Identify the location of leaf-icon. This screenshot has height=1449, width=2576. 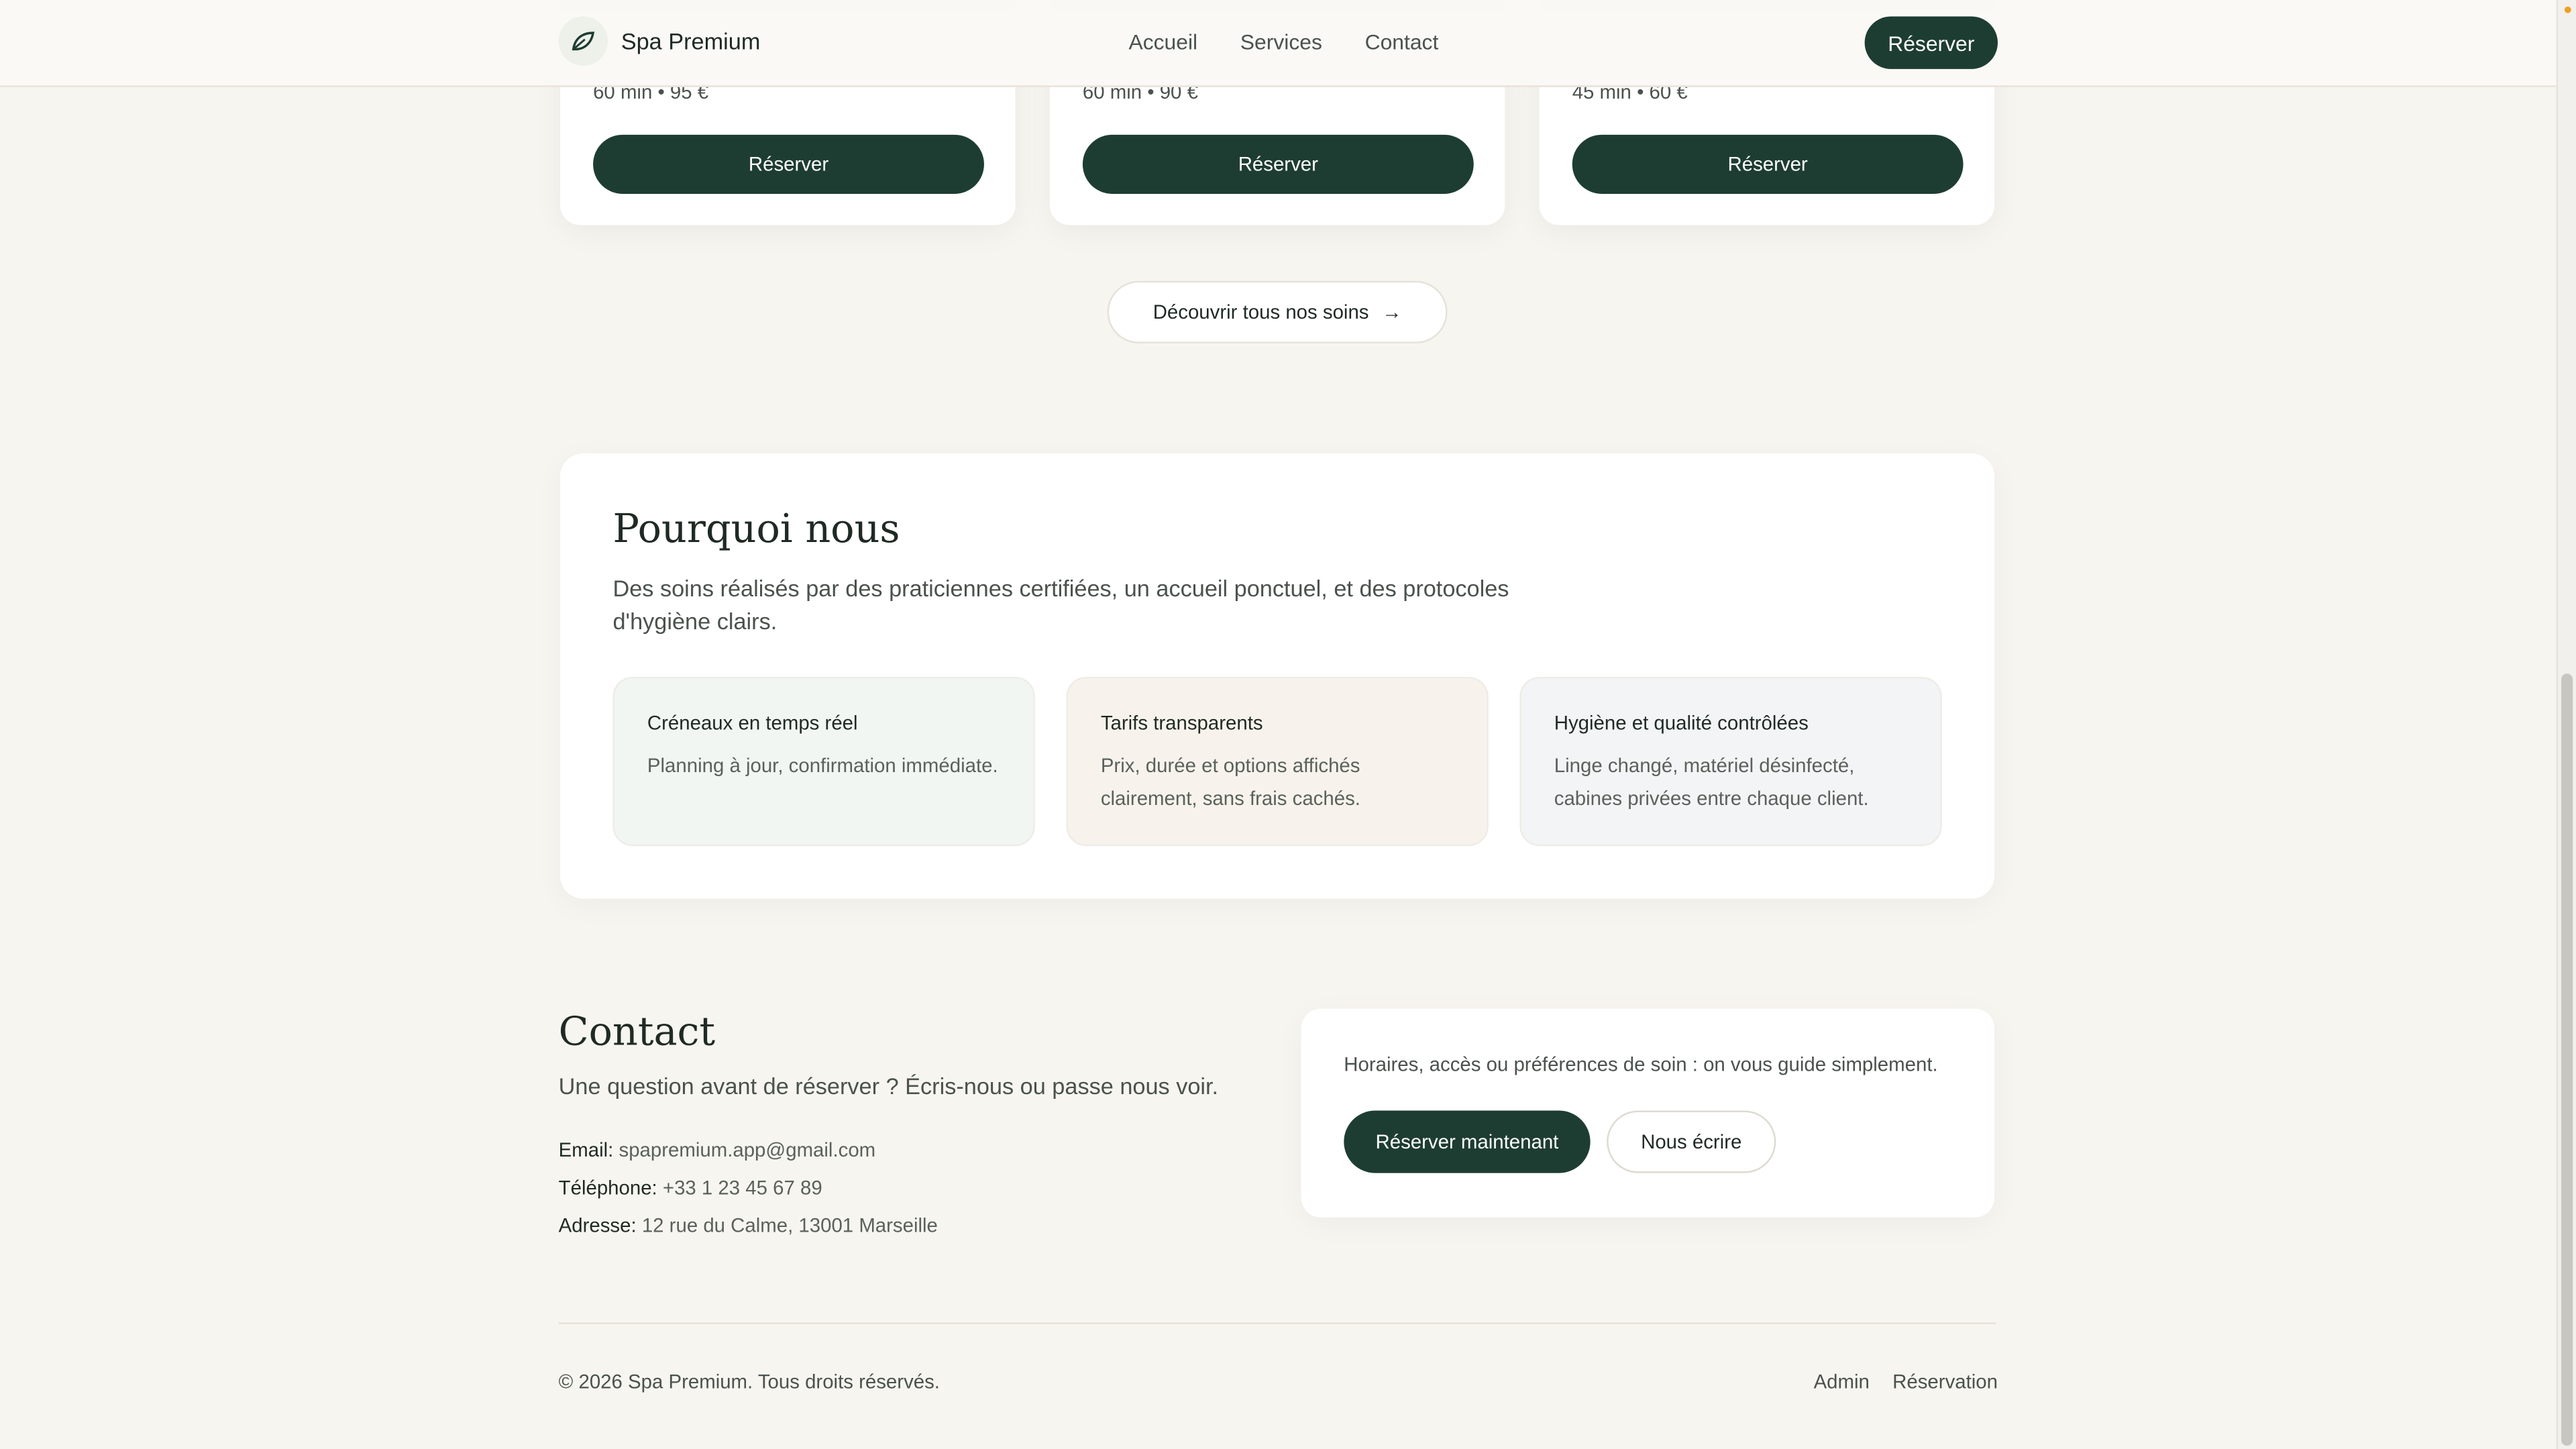
(583, 41).